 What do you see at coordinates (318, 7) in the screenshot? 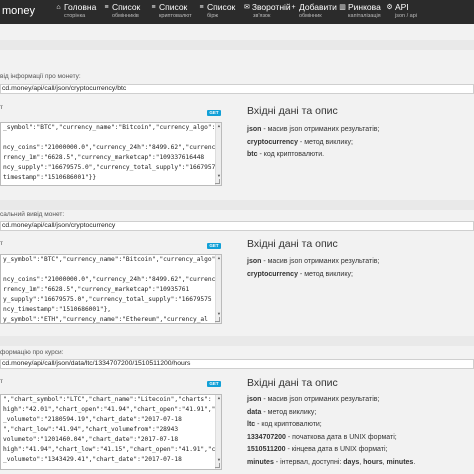
I see `nav-item-label: Добавити` at bounding box center [318, 7].